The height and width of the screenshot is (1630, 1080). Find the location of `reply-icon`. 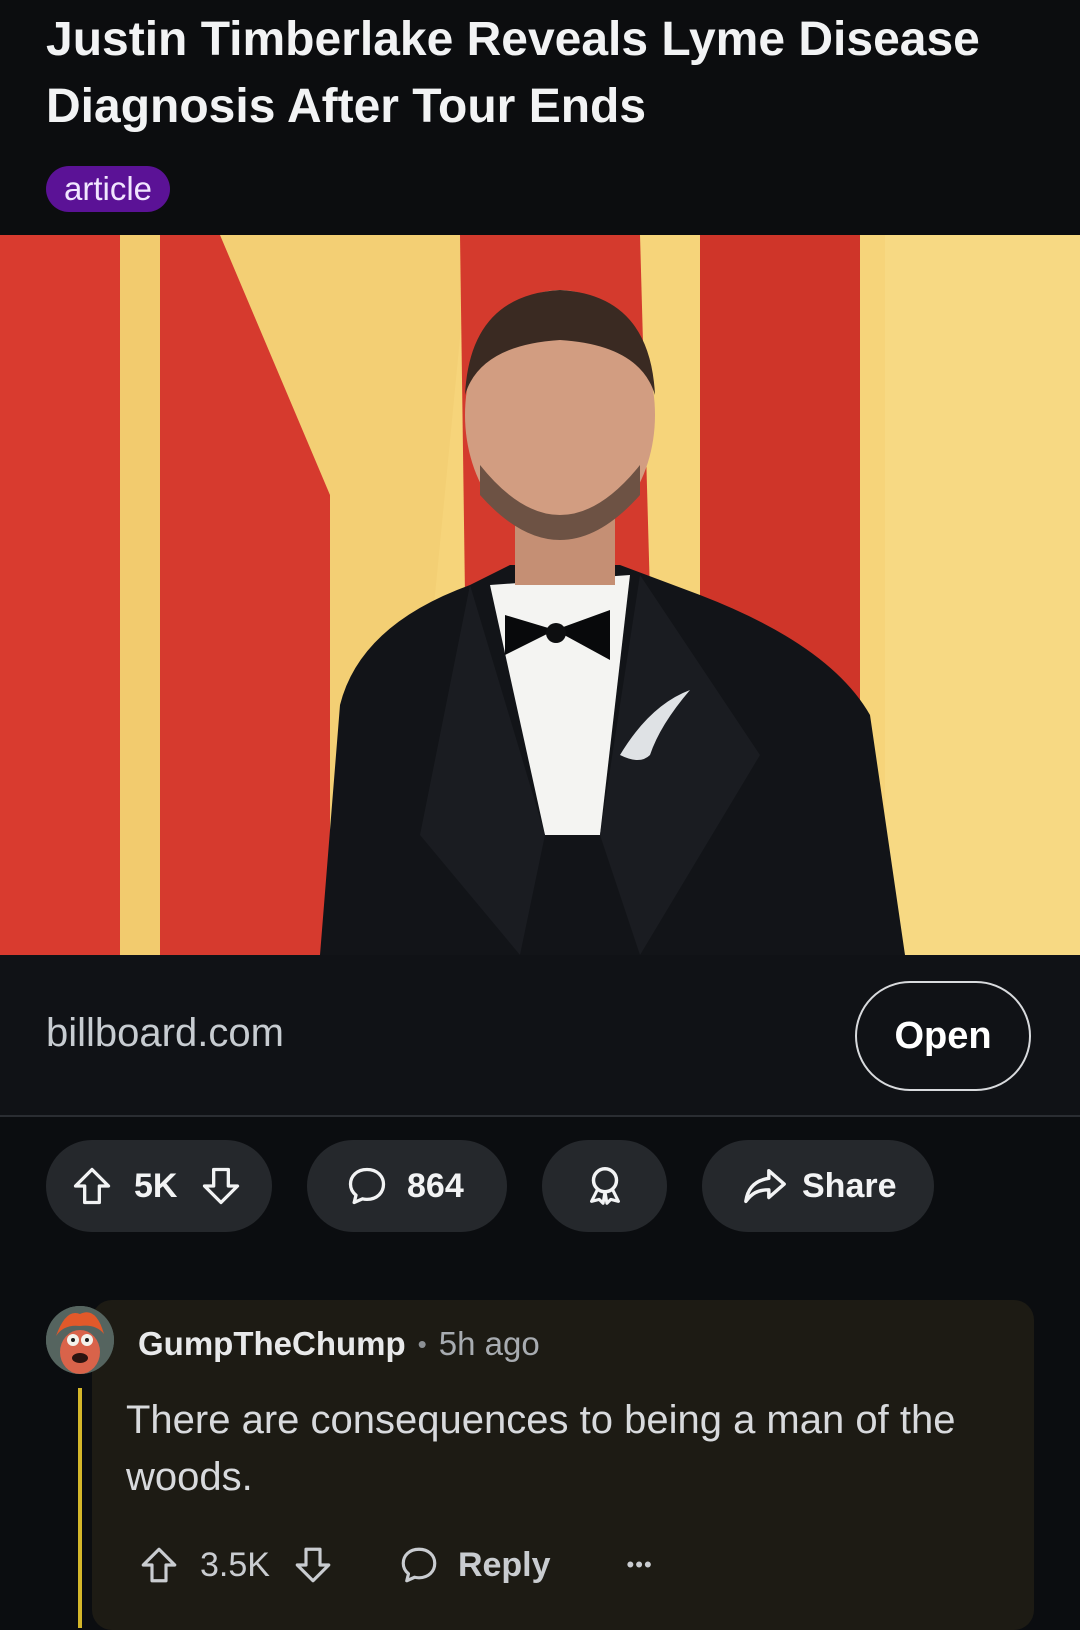

reply-icon is located at coordinates (419, 1565).